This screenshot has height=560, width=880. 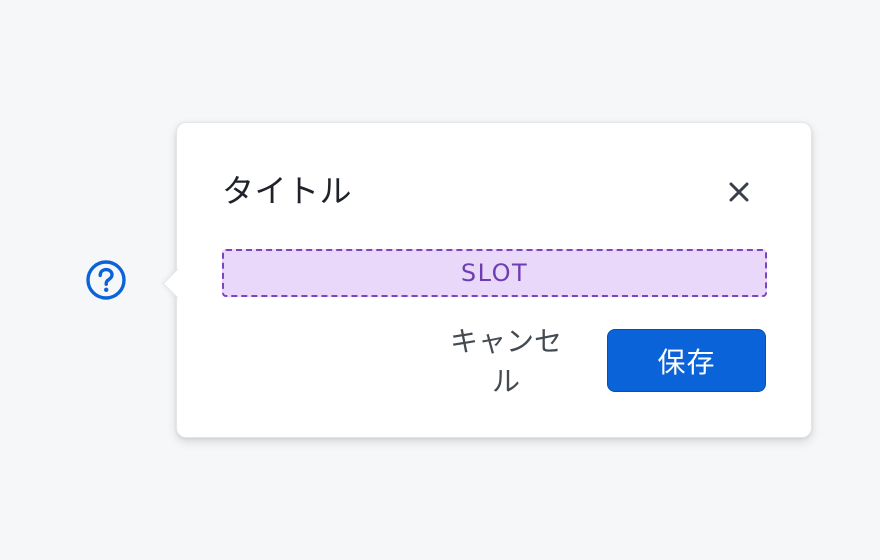 I want to click on help-trigger-button, so click(x=106, y=280).